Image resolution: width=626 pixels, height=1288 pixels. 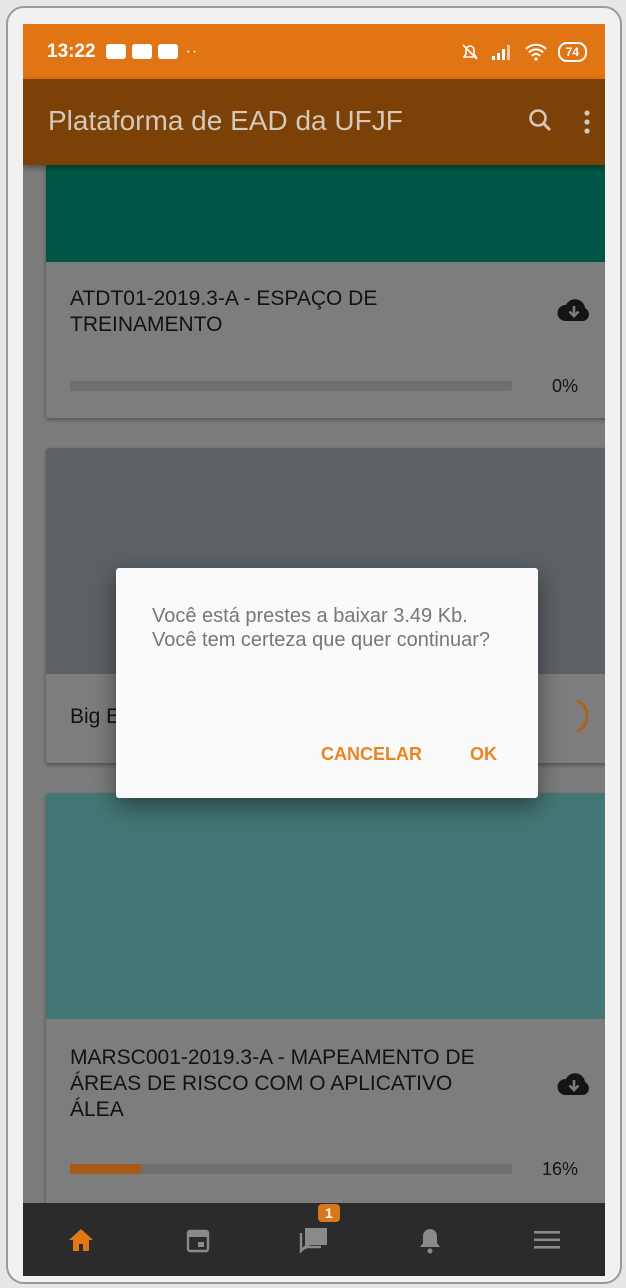 What do you see at coordinates (587, 122) in the screenshot?
I see `more-options-icon` at bounding box center [587, 122].